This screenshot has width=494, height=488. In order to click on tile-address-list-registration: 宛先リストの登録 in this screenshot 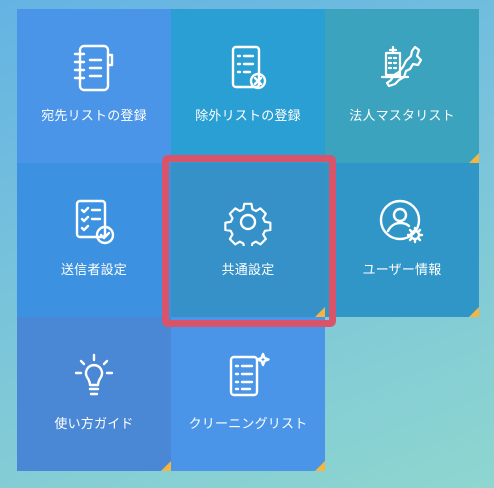, I will do `click(94, 86)`.